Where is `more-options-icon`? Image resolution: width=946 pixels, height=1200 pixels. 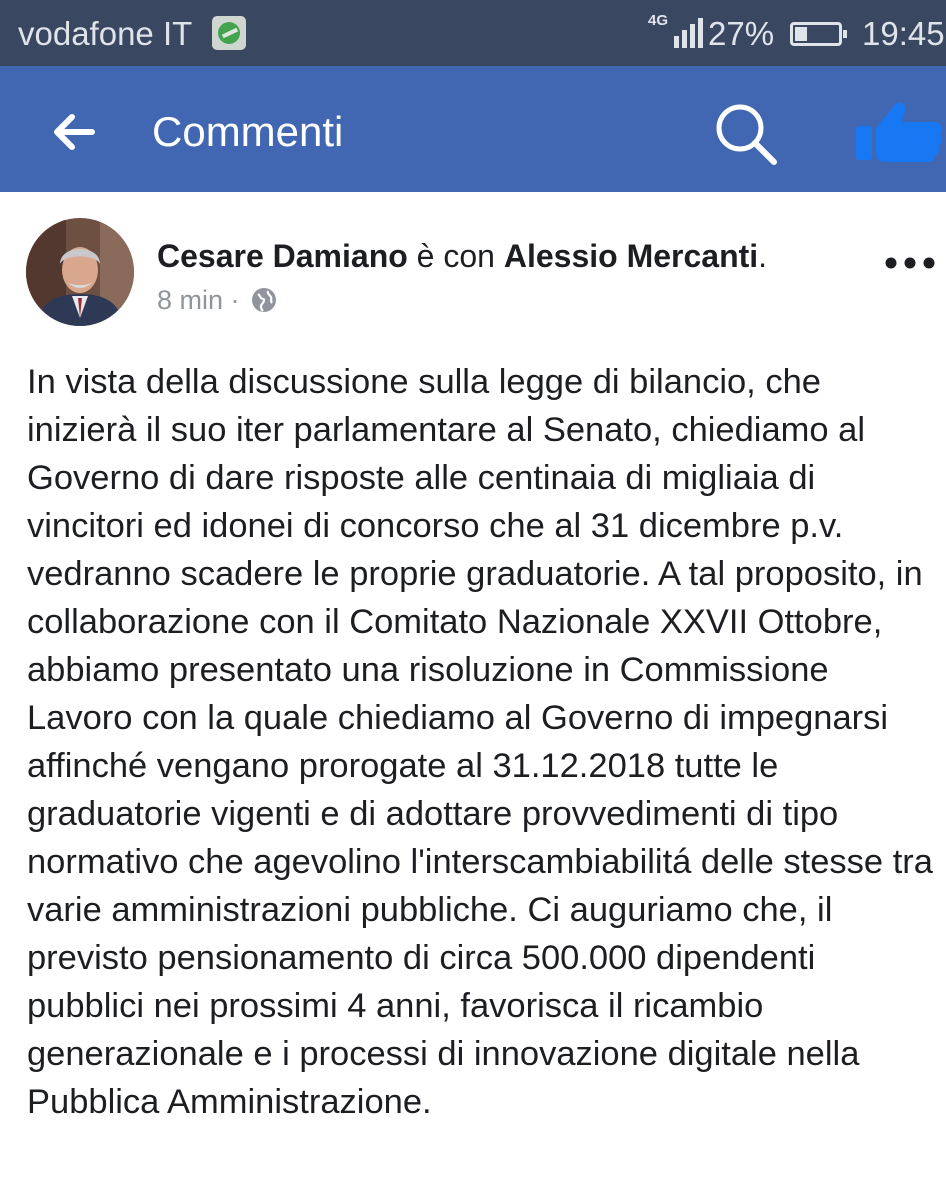 more-options-icon is located at coordinates (910, 263).